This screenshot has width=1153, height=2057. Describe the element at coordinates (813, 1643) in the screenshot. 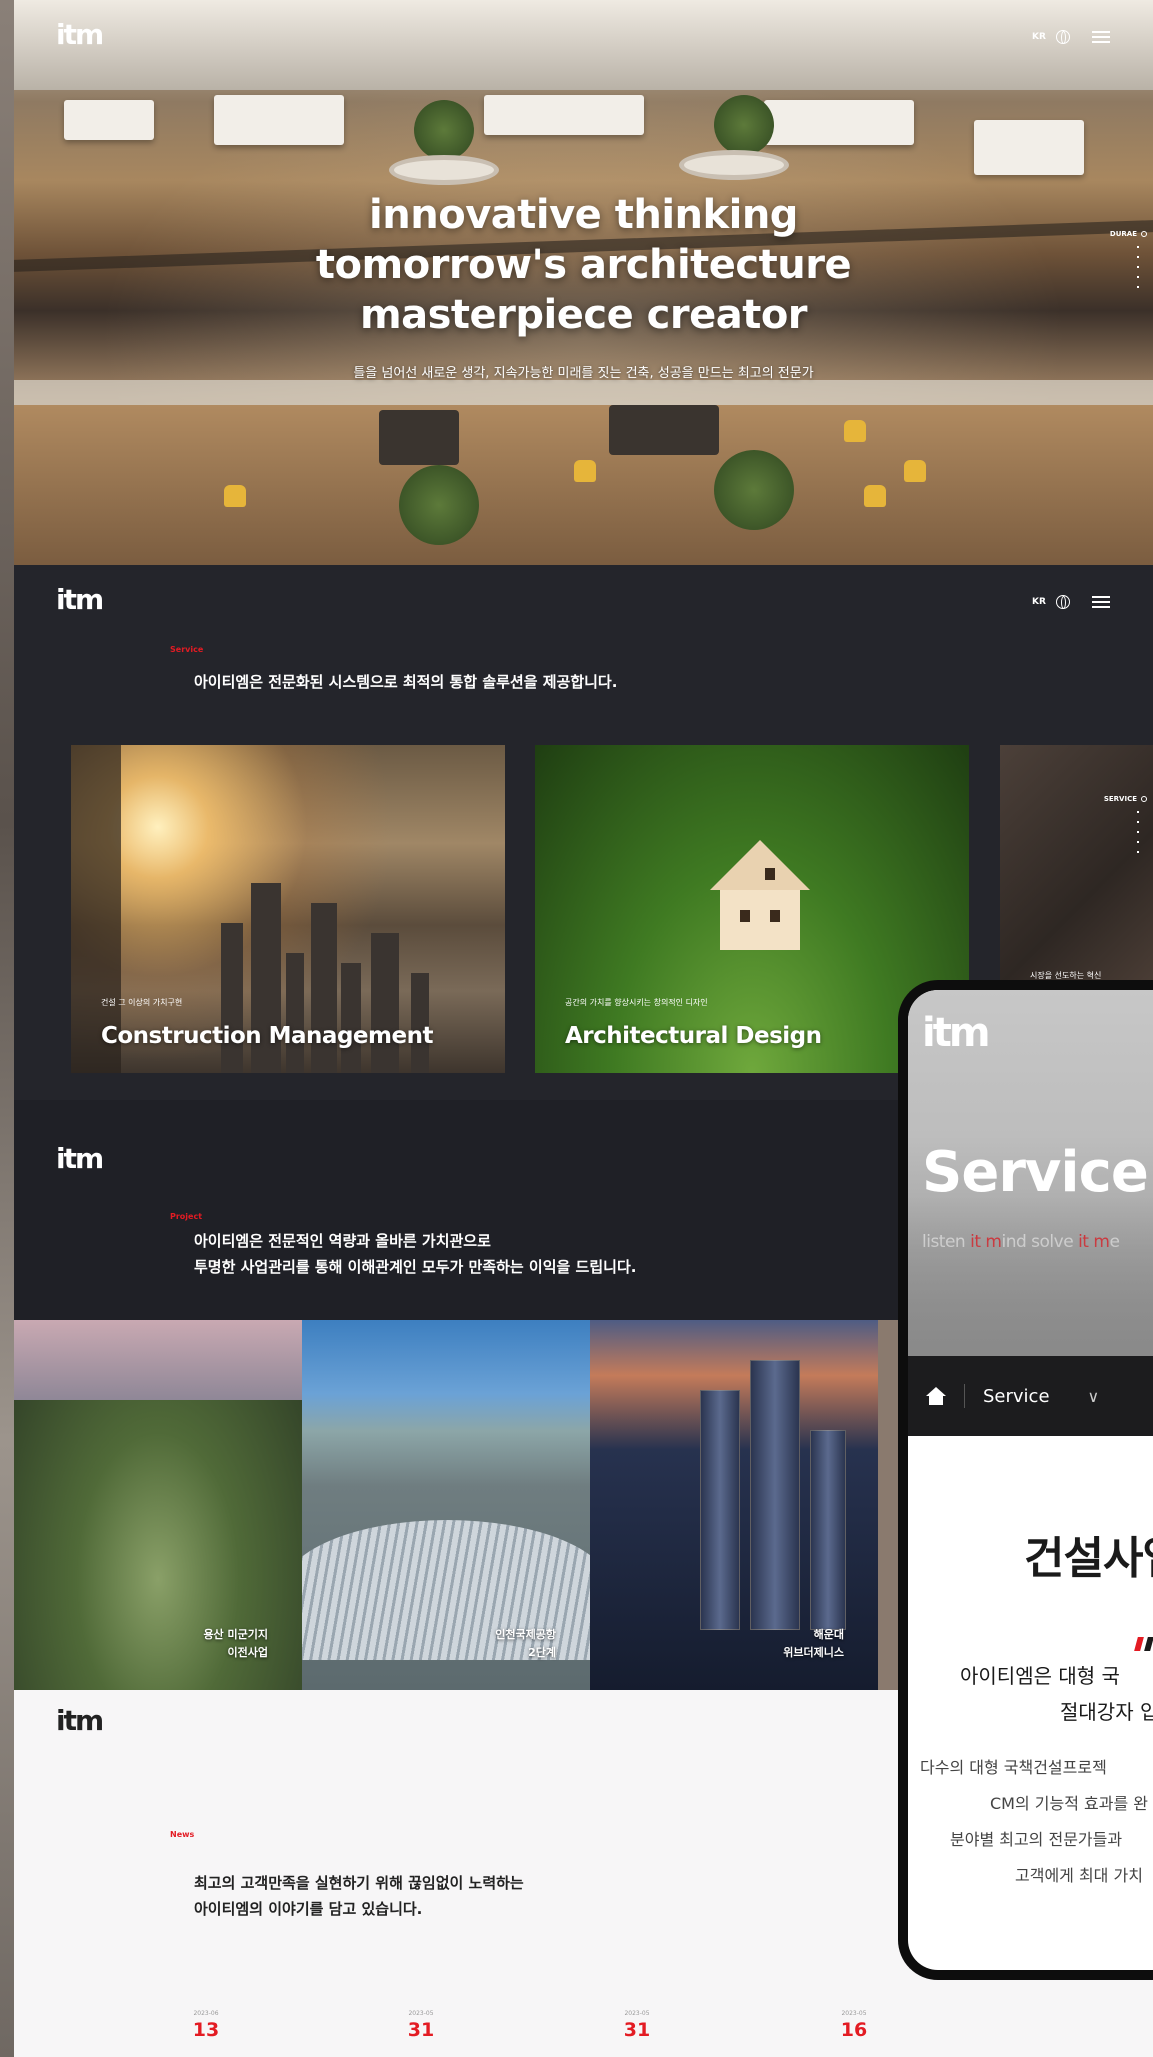

I see `project-caption: 해운대 위브더제니스` at that location.